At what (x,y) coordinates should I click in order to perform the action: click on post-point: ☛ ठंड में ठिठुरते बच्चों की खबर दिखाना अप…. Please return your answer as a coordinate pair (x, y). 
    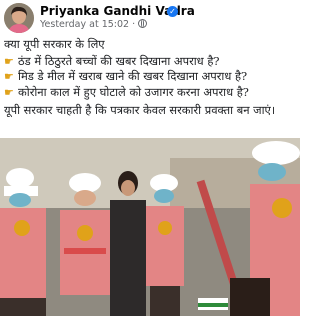
    Looking at the image, I should click on (151, 62).